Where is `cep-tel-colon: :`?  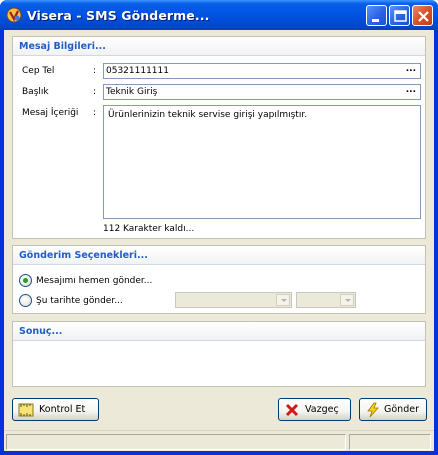
cep-tel-colon: : is located at coordinates (95, 71).